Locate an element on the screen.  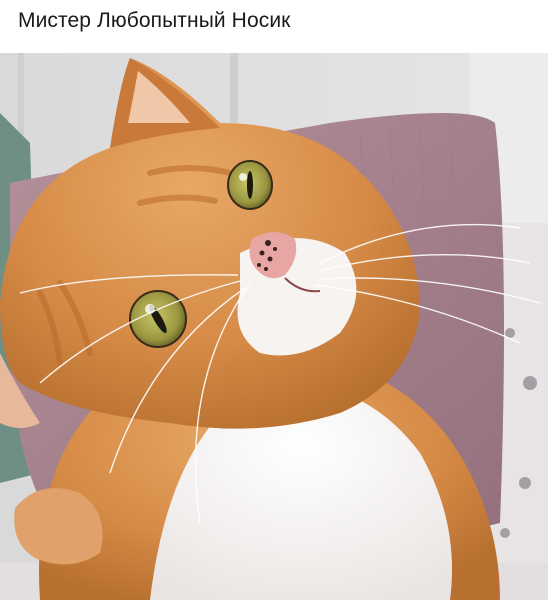
post-caption: Мистер Любопытный Носик is located at coordinates (154, 20).